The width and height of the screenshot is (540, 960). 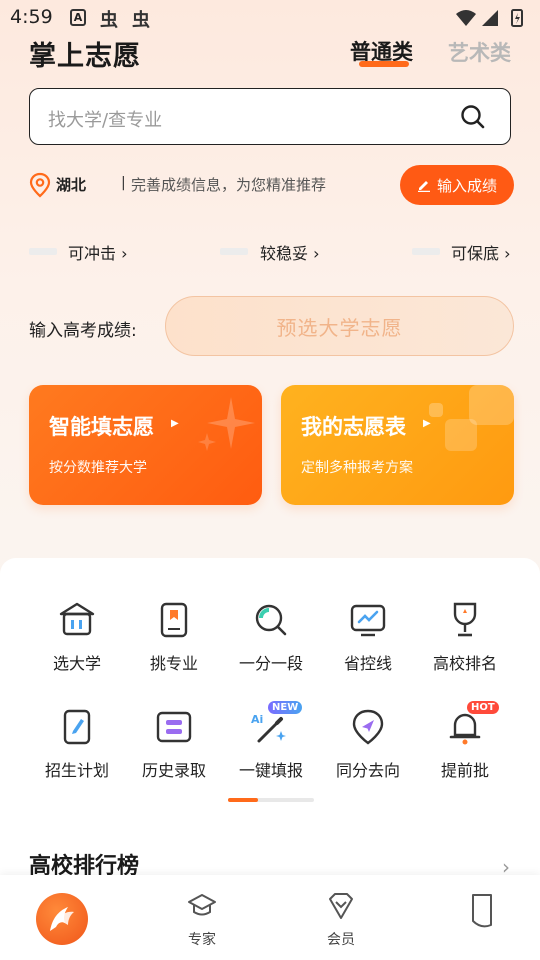 What do you see at coordinates (464, 770) in the screenshot?
I see `grid-label: 提前批` at bounding box center [464, 770].